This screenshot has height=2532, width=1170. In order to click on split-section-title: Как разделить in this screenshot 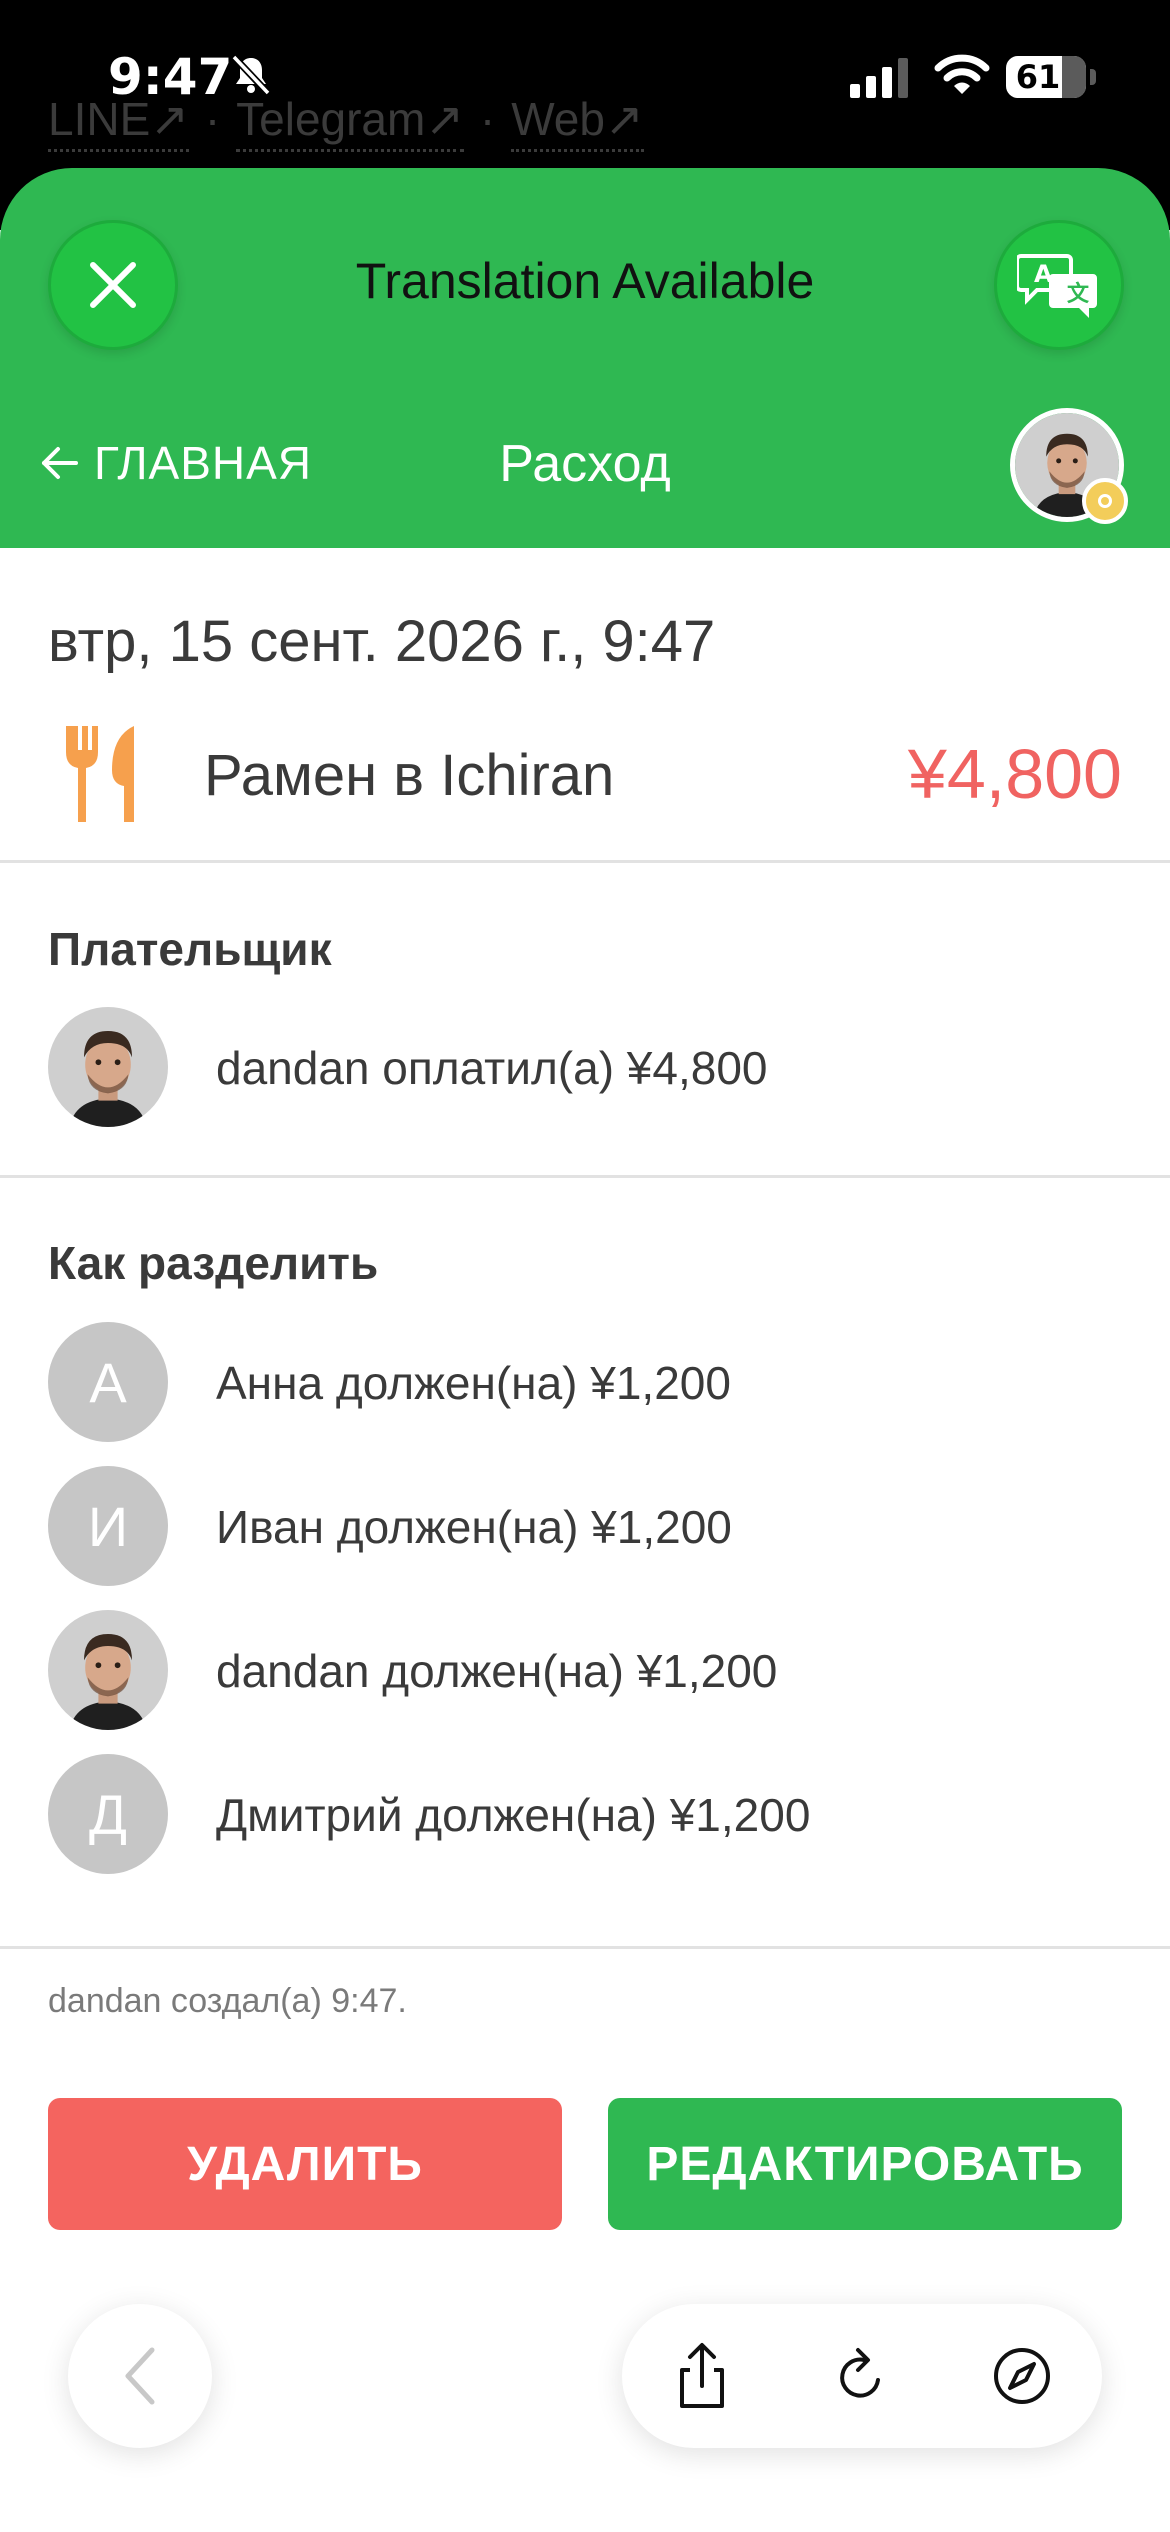, I will do `click(213, 1263)`.